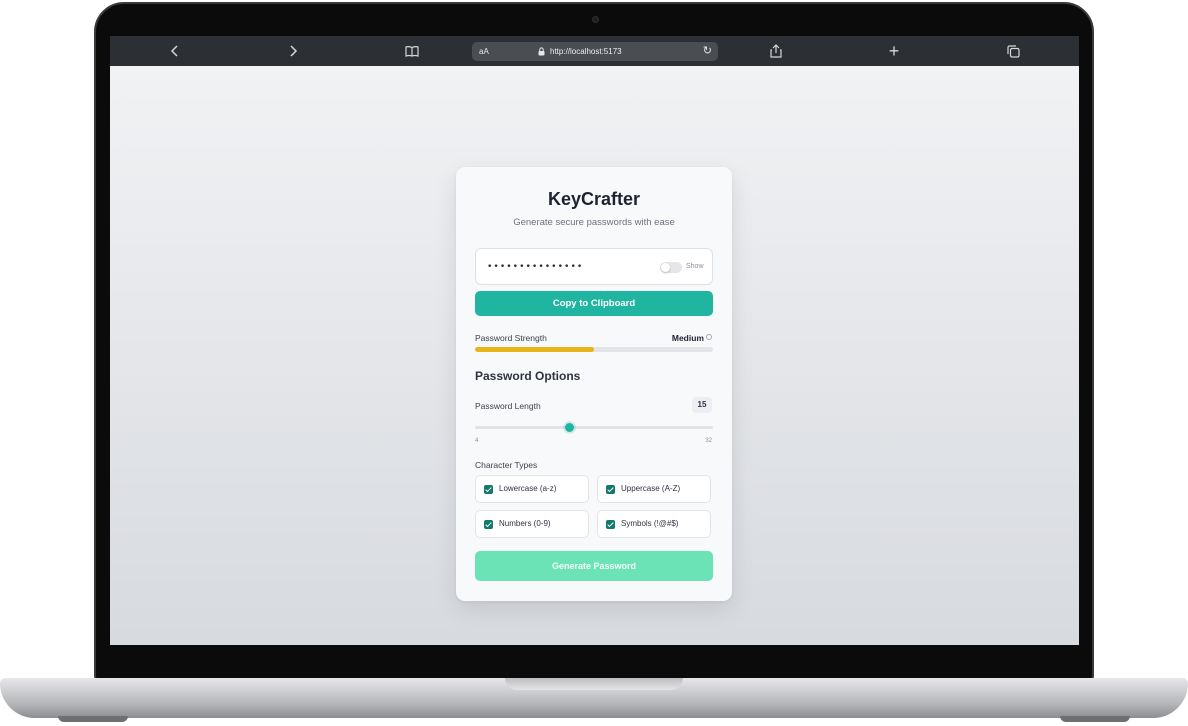 This screenshot has width=1188, height=726. Describe the element at coordinates (534, 349) in the screenshot. I see `strength-meter-fill` at that location.